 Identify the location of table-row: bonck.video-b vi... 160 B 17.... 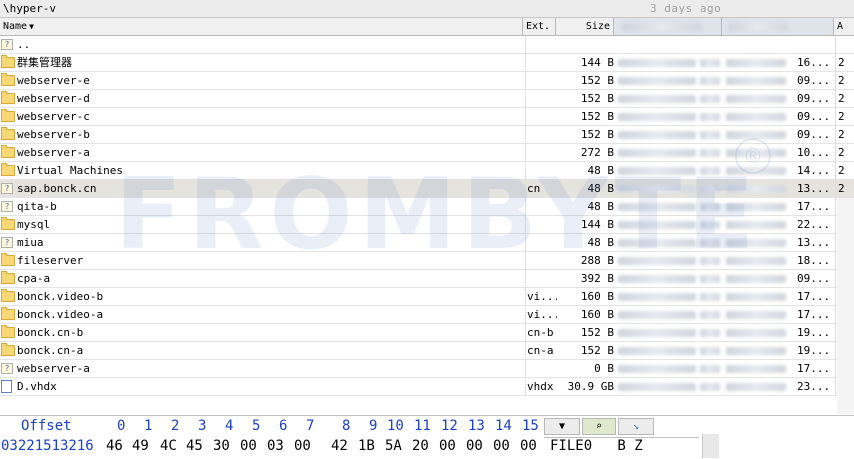
(427, 297).